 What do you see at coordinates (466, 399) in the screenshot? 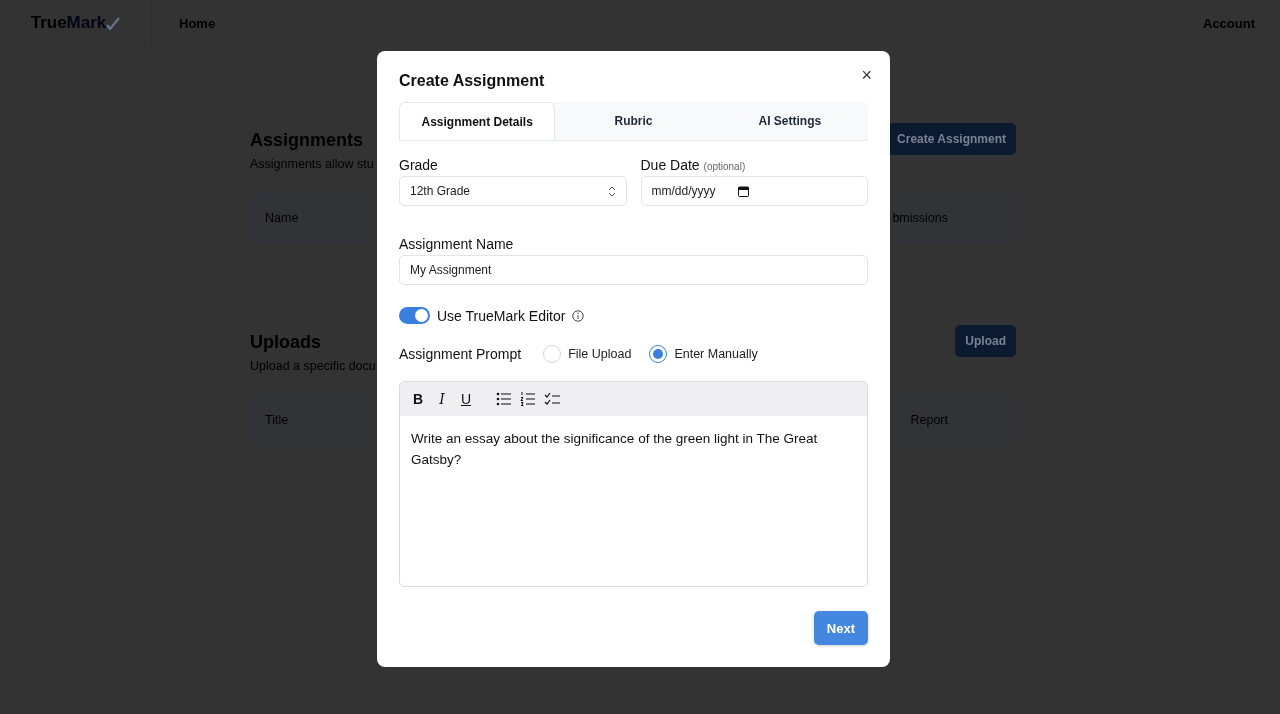
I see `underline-button: U` at bounding box center [466, 399].